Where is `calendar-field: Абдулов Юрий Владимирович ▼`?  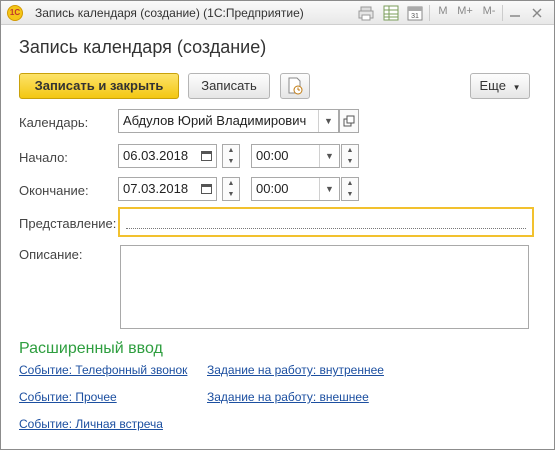
calendar-field: Абдулов Юрий Владимирович ▼ is located at coordinates (228, 121).